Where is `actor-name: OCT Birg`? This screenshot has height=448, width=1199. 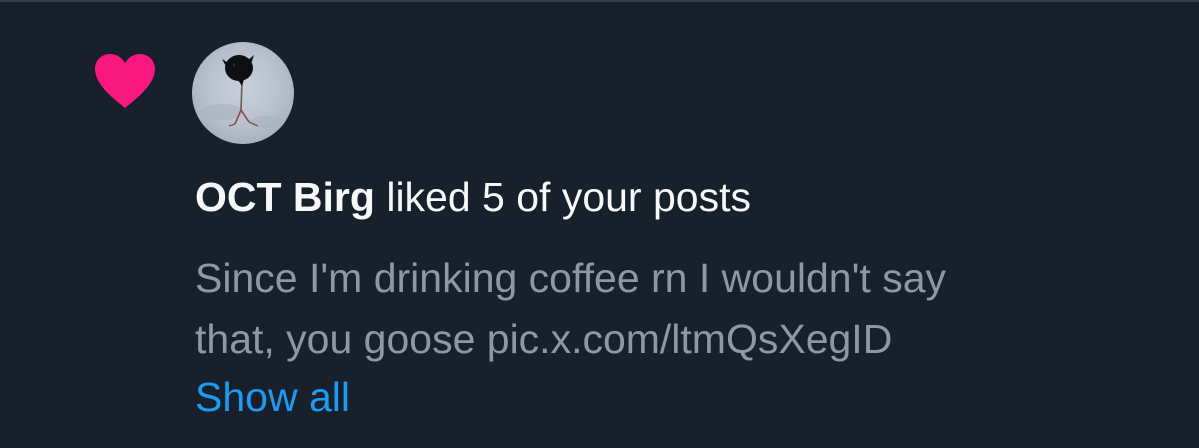
actor-name: OCT Birg is located at coordinates (285, 197).